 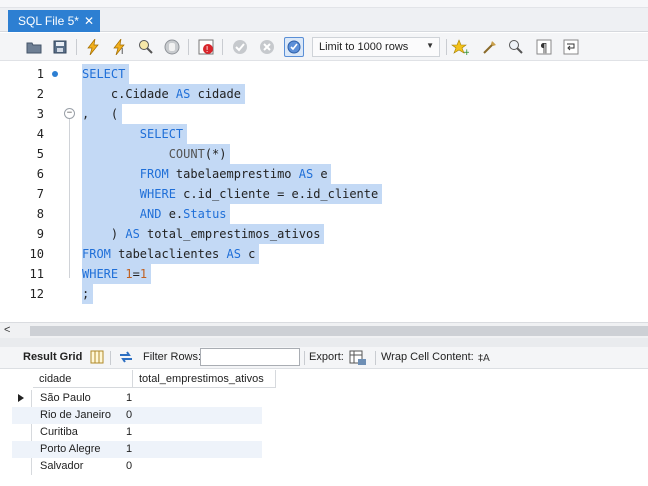 I want to click on line-number: 10, so click(x=30, y=254).